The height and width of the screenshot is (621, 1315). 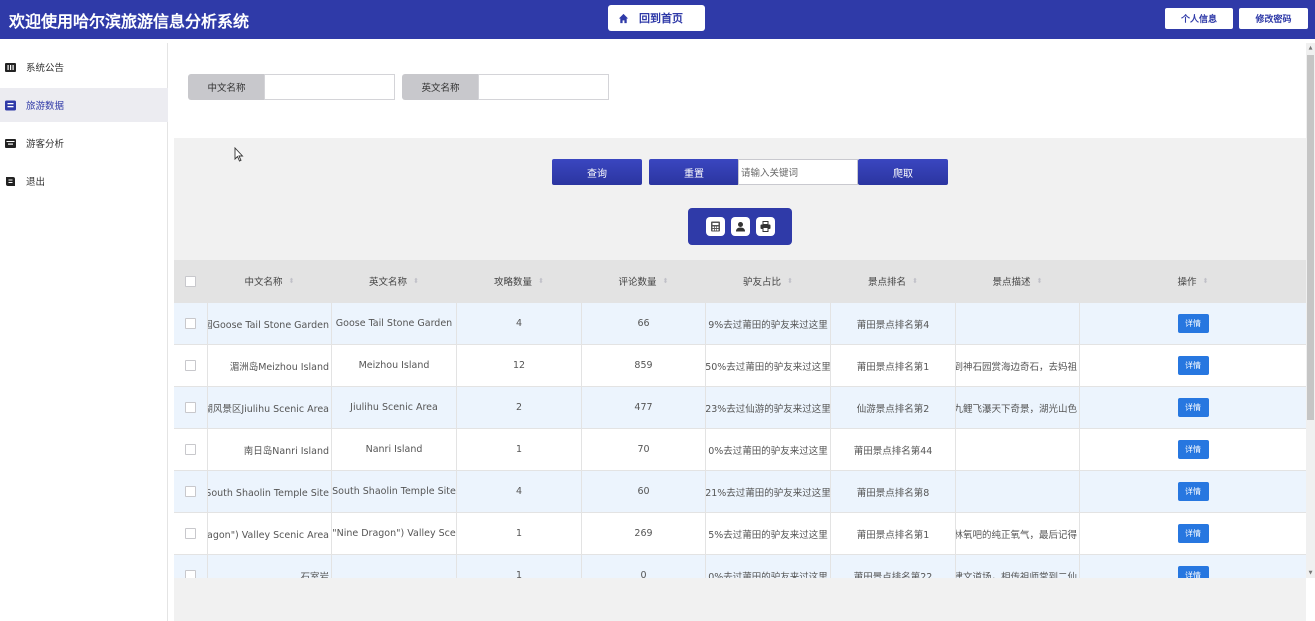 I want to click on table-cell-desc: 创建文道场，相传祖师常到二仙, so click(x=1018, y=566).